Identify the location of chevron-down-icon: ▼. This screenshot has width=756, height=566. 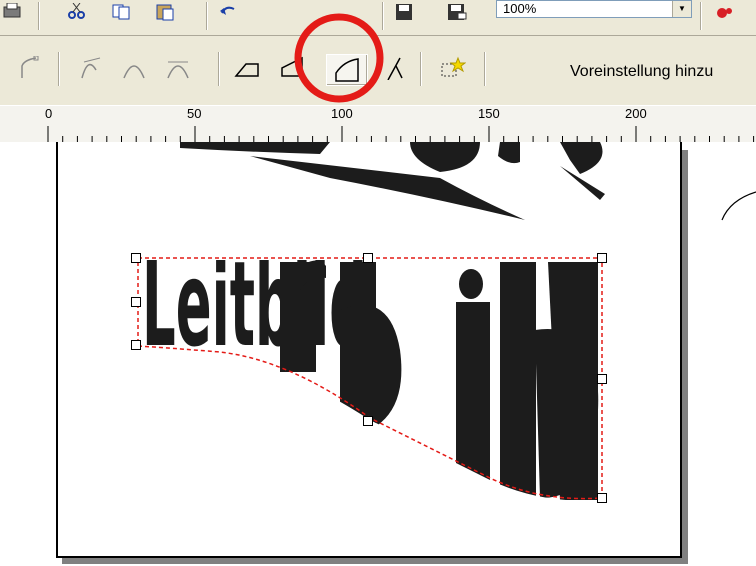
(681, 9).